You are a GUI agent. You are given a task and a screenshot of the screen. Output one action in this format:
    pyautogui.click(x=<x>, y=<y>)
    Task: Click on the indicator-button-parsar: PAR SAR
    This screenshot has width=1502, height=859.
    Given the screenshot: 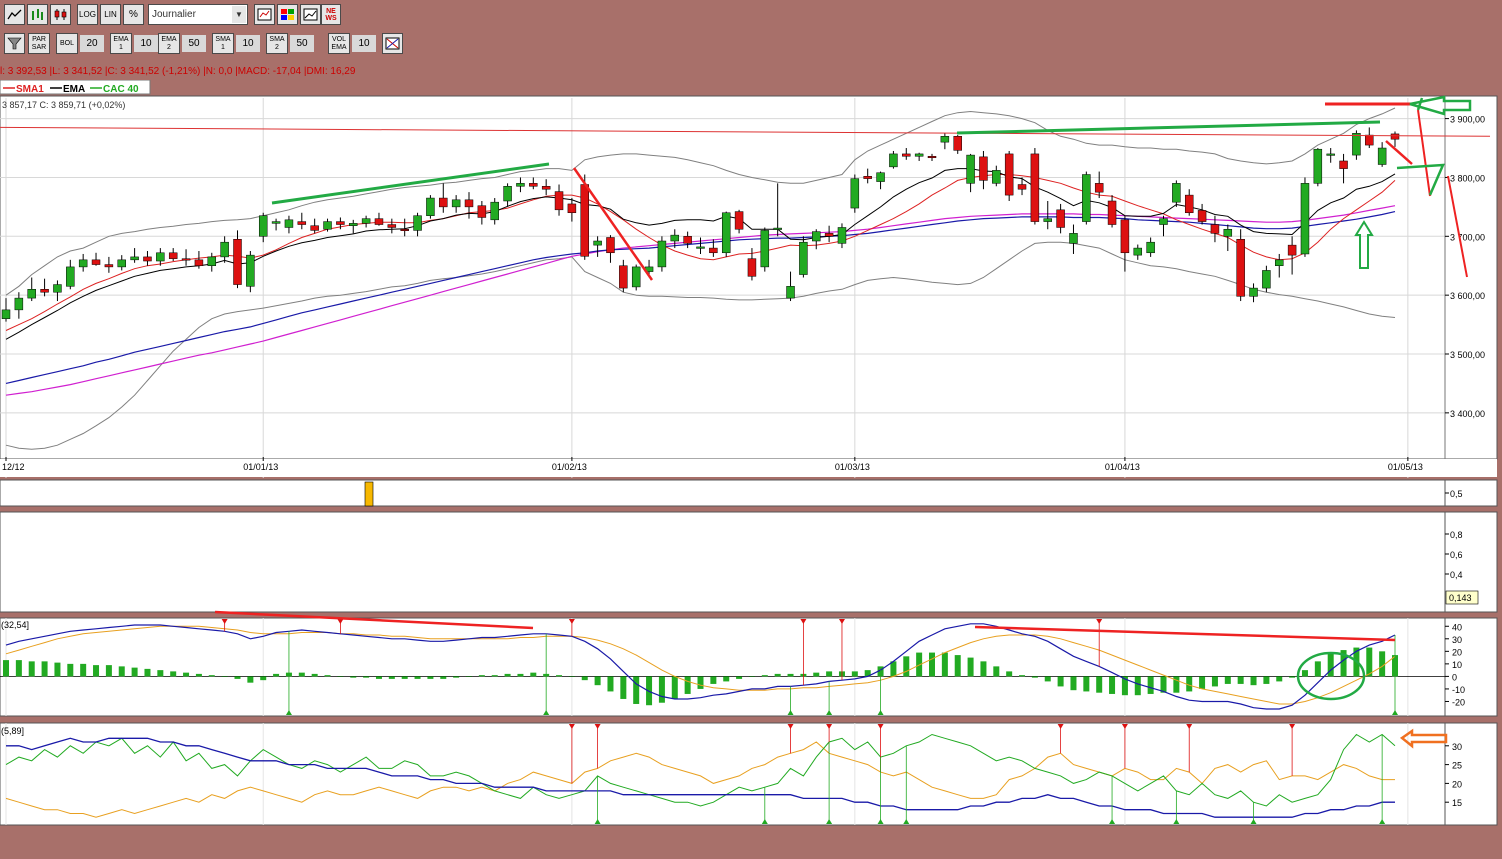 What is the action you would take?
    pyautogui.click(x=39, y=43)
    